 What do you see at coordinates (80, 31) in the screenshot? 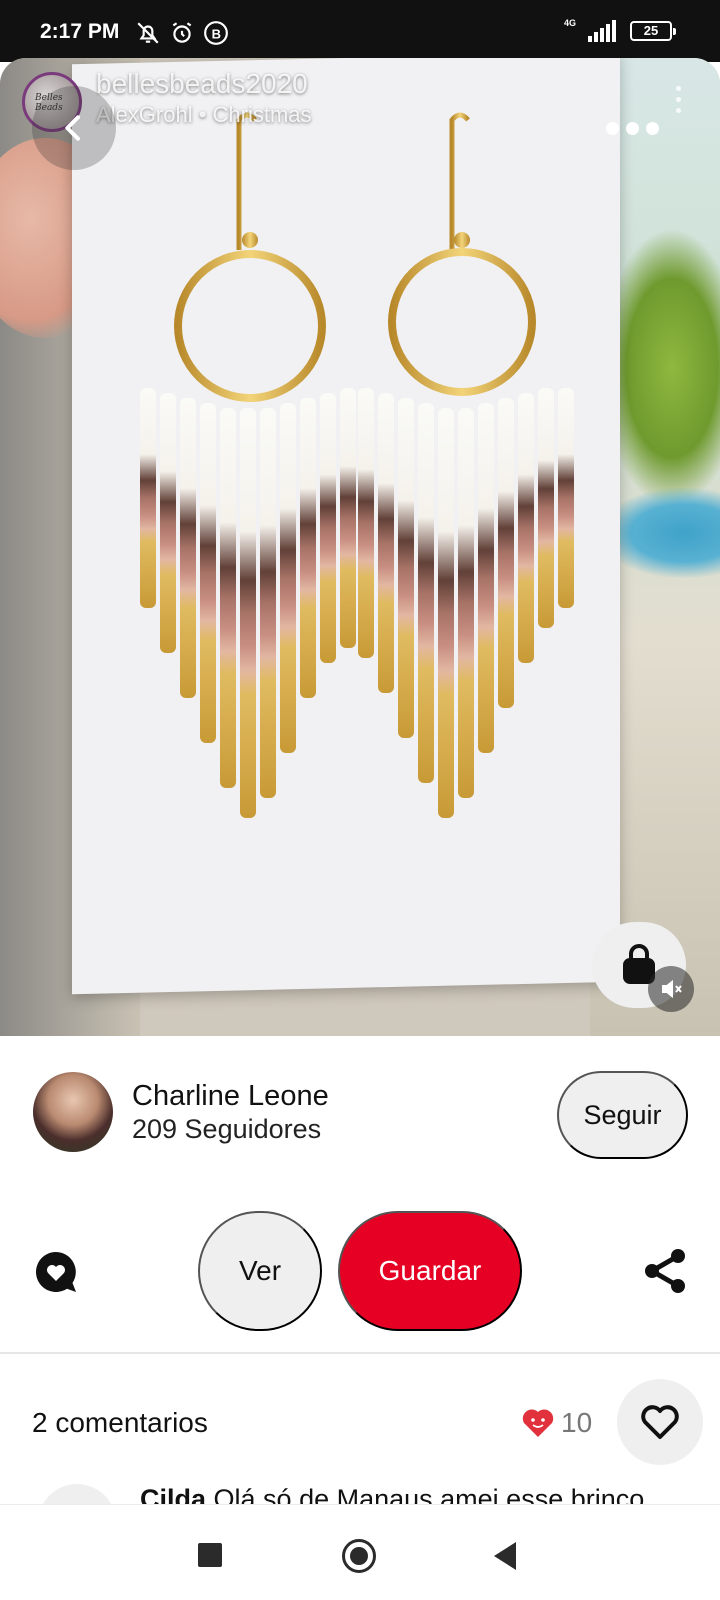
I see `status-time: 2:17 PM` at bounding box center [80, 31].